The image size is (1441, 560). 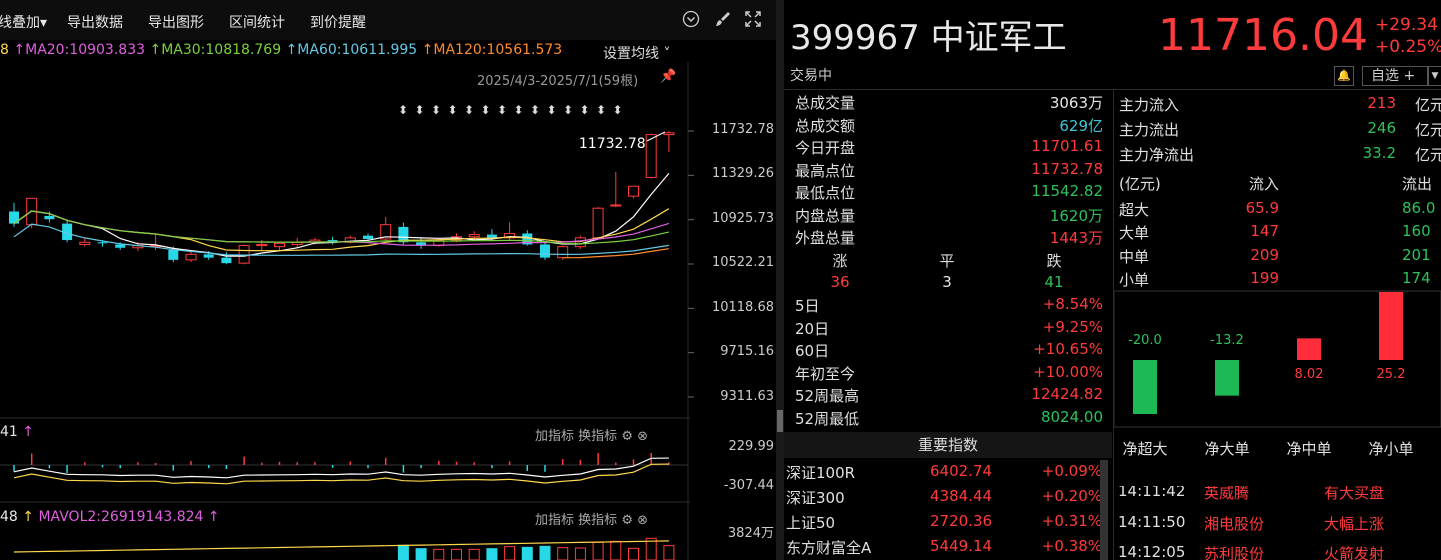 What do you see at coordinates (944, 548) in the screenshot?
I see `index-row: 东方财富全A 5449.14 +0.38%` at bounding box center [944, 548].